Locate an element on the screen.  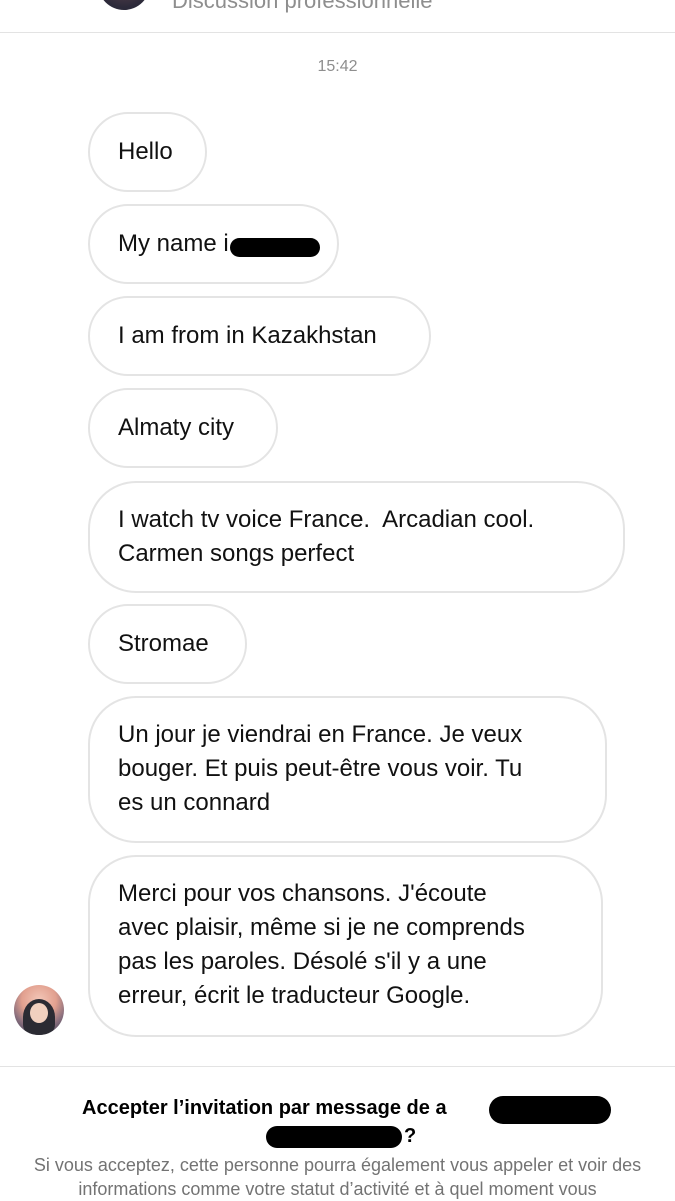
sender-avatar is located at coordinates (39, 1010).